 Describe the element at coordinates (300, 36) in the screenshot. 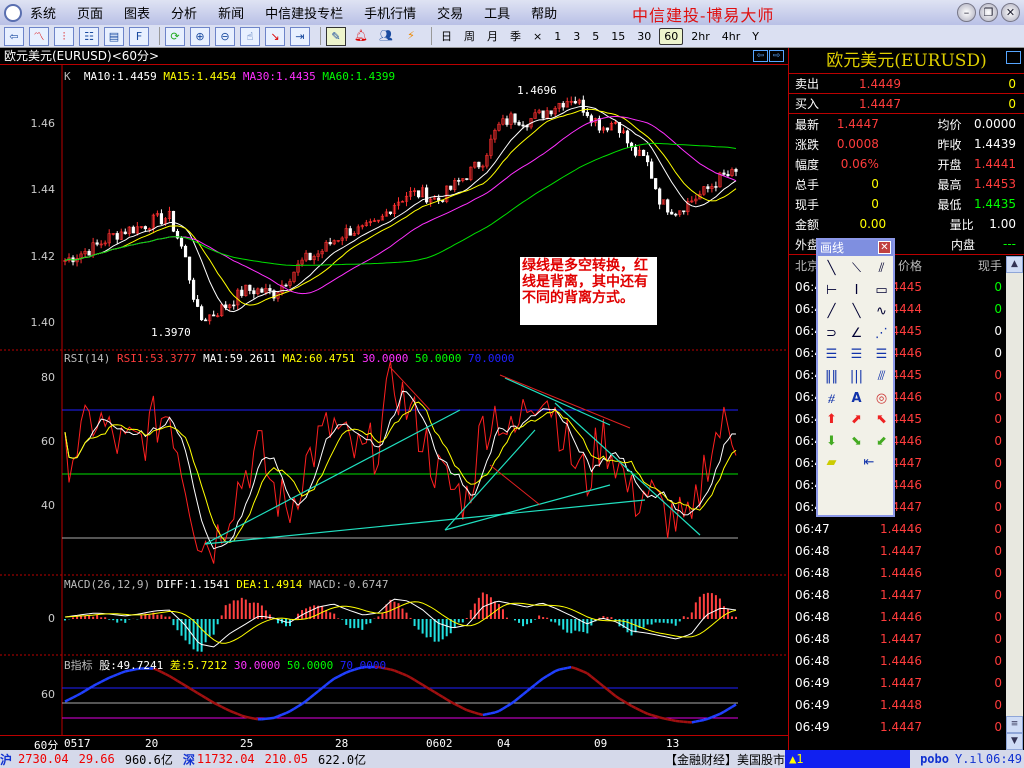

I see `import-icon: ⇥` at that location.